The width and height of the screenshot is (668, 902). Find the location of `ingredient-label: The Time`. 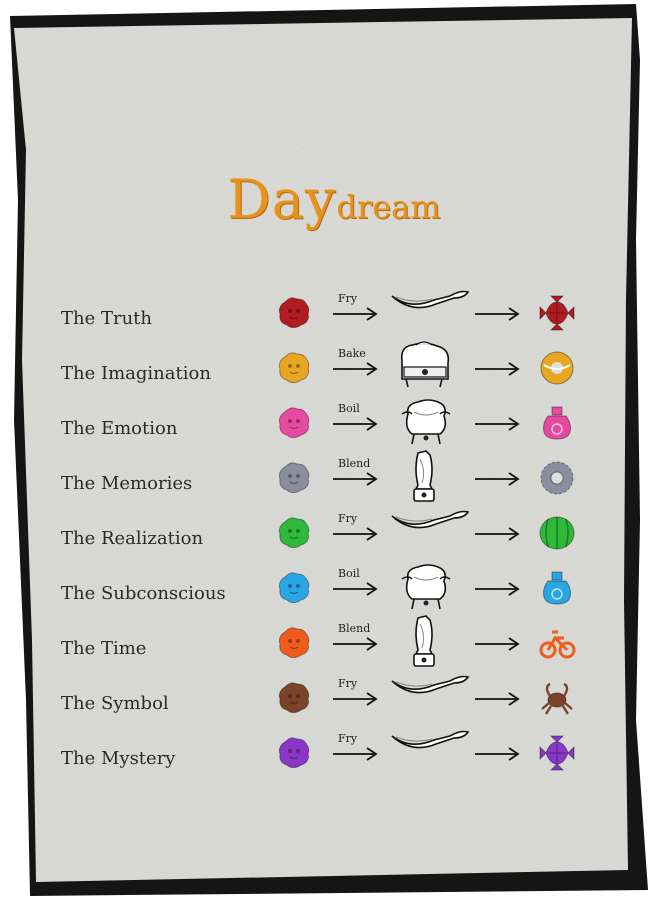

ingredient-label: The Time is located at coordinates (104, 648).